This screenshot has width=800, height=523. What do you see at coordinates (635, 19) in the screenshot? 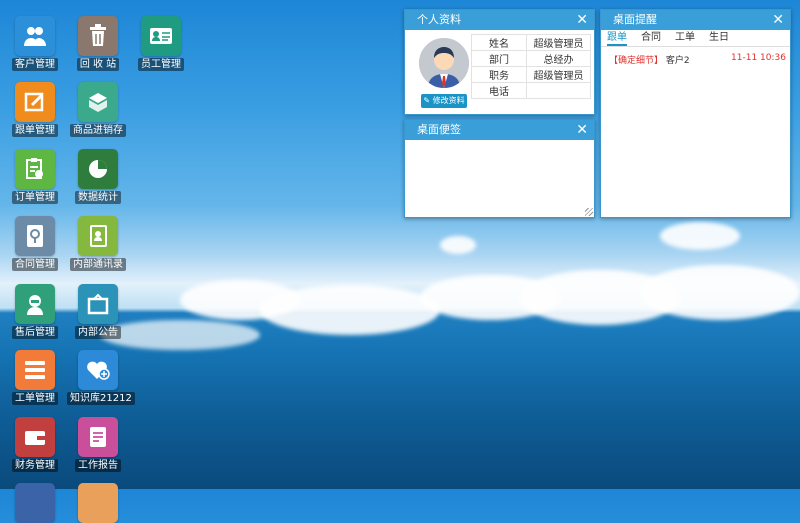
I see `panel-title: 桌面提醒` at bounding box center [635, 19].